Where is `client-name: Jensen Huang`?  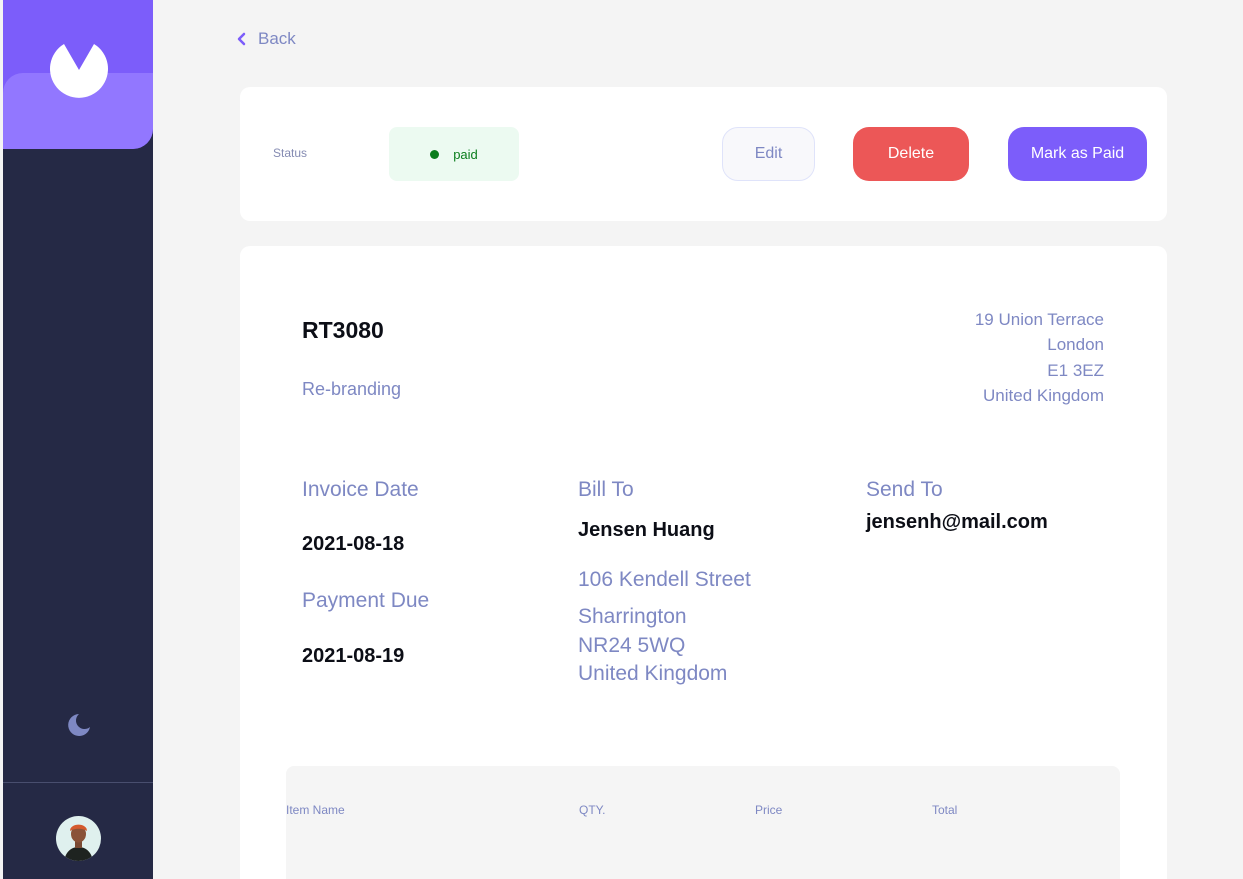 client-name: Jensen Huang is located at coordinates (646, 530).